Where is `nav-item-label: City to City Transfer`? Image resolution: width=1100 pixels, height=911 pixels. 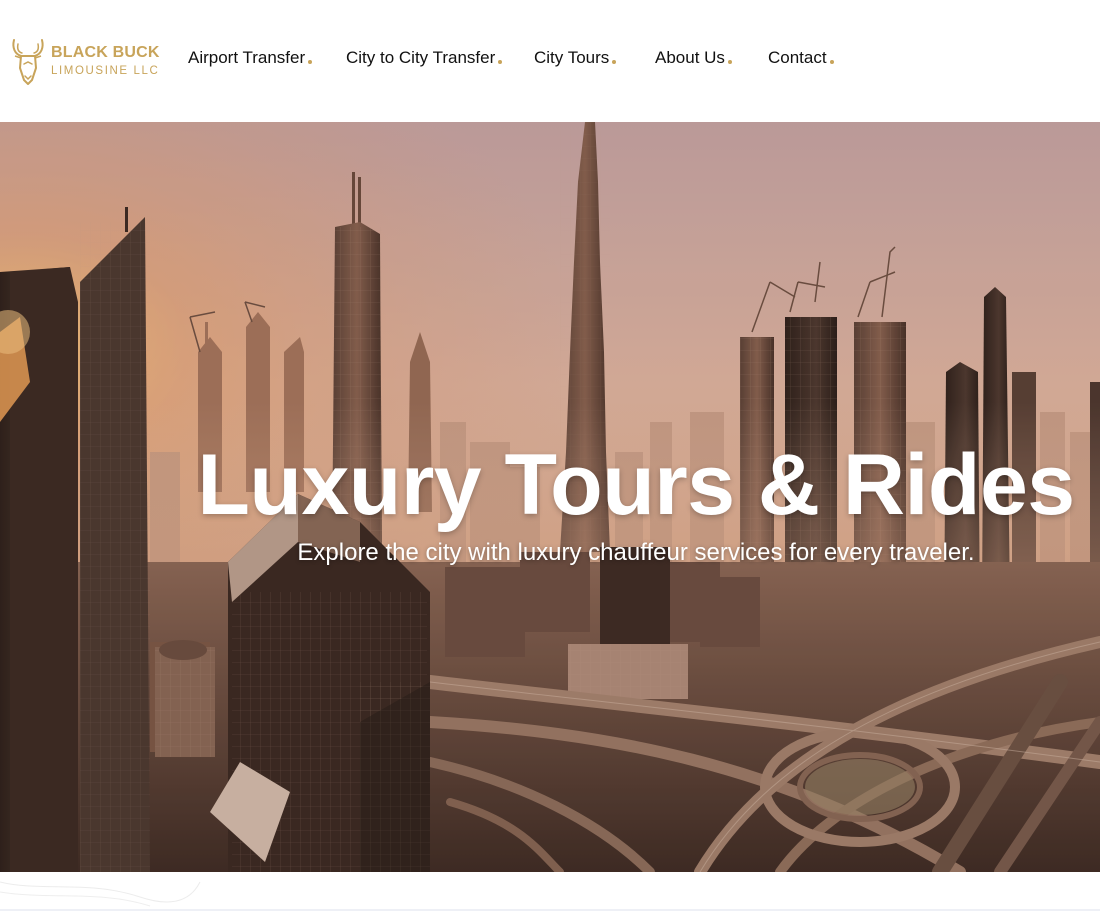
nav-item-label: City to City Transfer is located at coordinates (421, 57).